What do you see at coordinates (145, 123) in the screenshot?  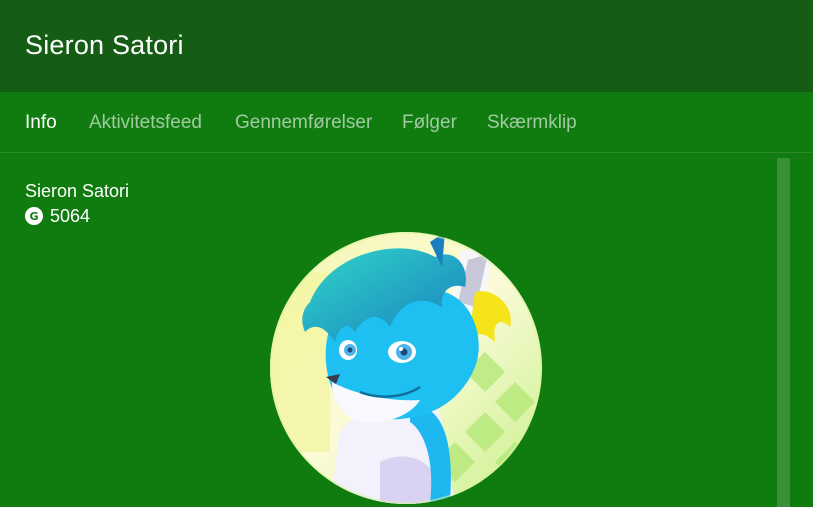 I see `tab-activity-feed: Aktivitetsfeed` at bounding box center [145, 123].